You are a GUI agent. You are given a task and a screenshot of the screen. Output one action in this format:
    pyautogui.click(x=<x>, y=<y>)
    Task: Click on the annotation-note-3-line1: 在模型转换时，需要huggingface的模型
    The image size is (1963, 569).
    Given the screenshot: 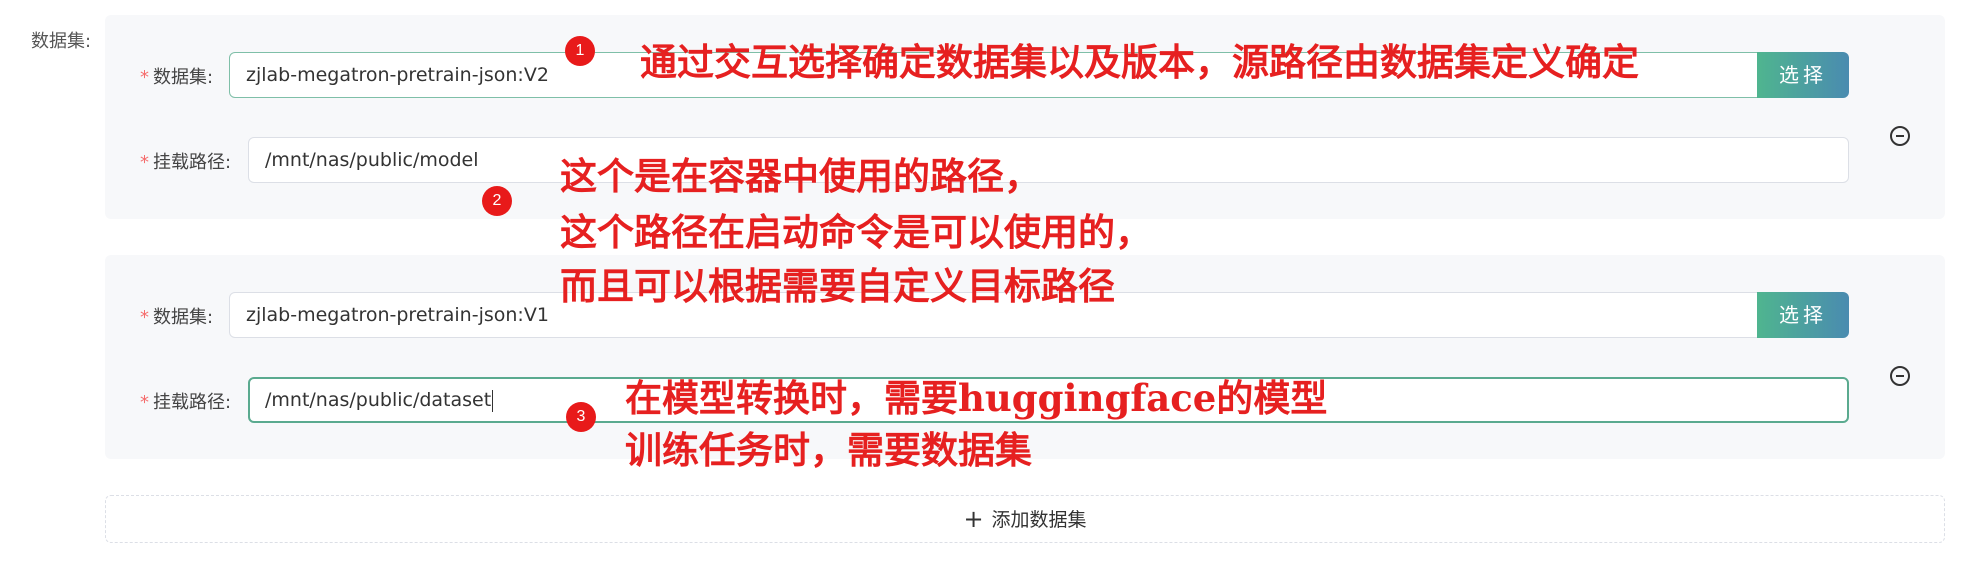 What is the action you would take?
    pyautogui.click(x=976, y=398)
    